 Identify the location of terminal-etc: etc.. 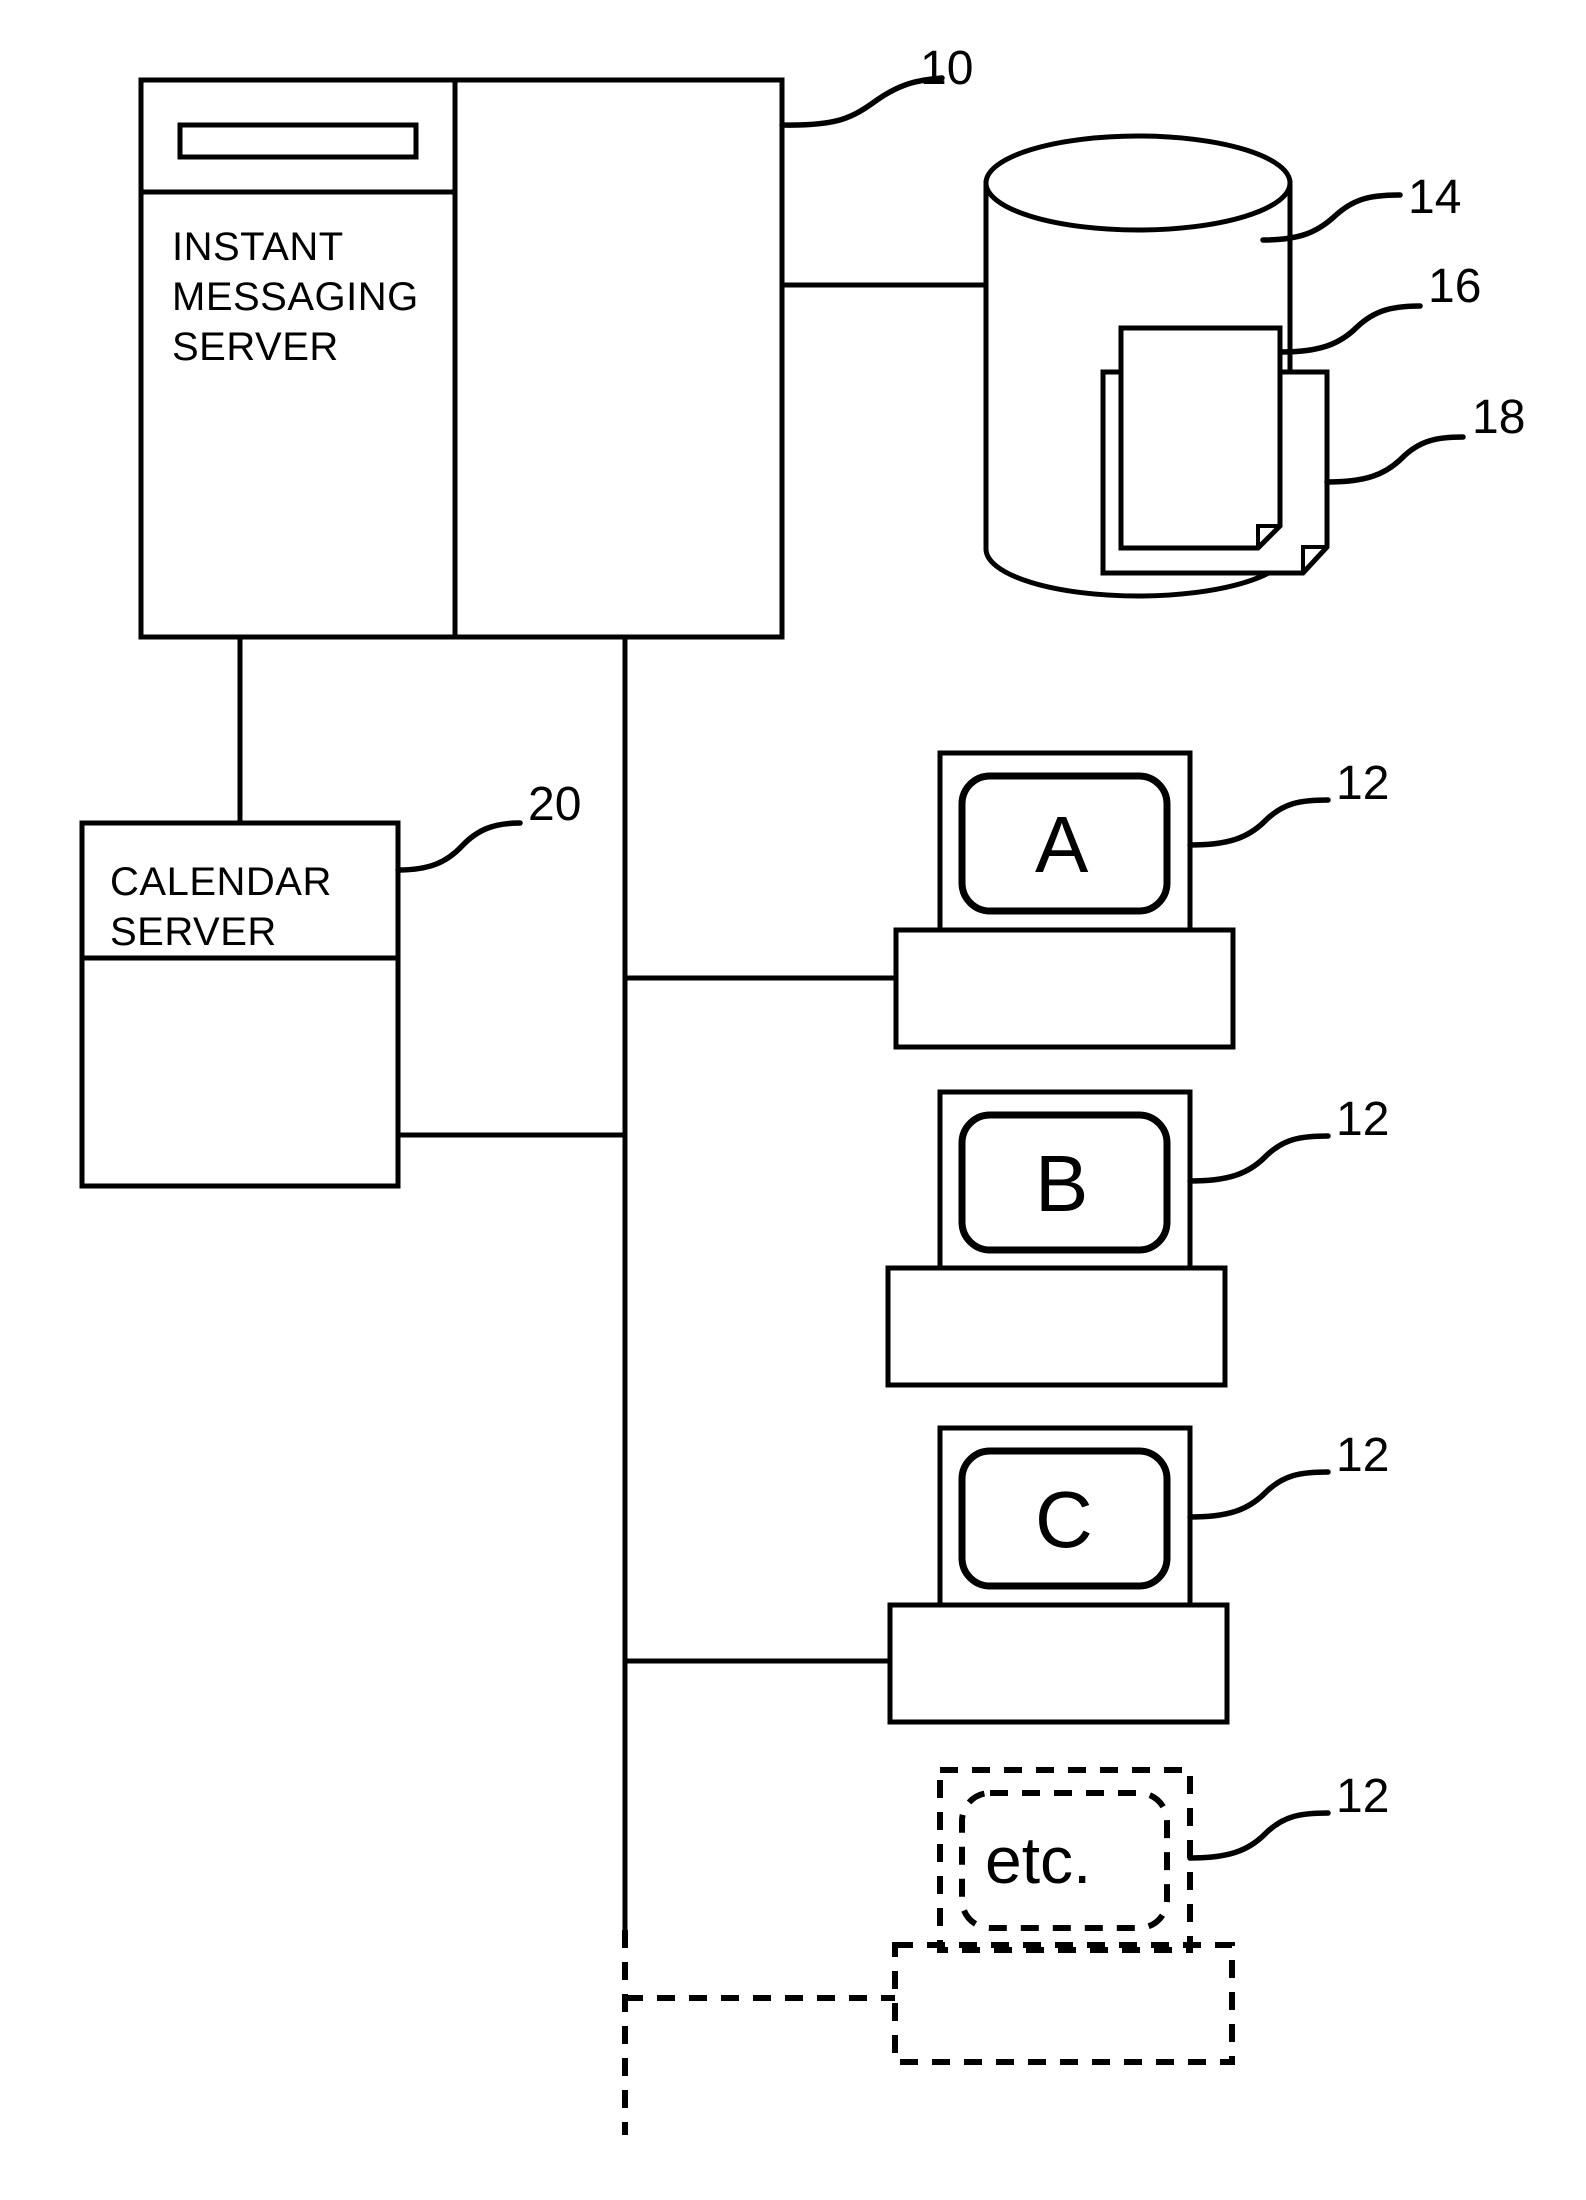
(1063, 1916).